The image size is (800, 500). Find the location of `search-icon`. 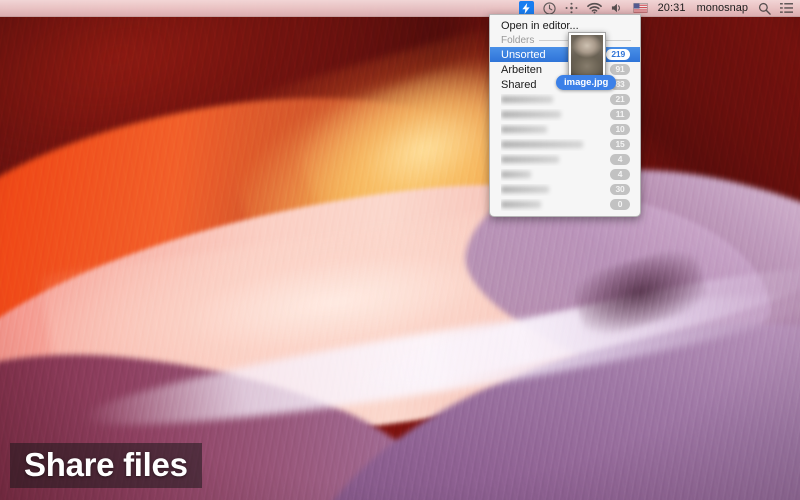

search-icon is located at coordinates (764, 8).